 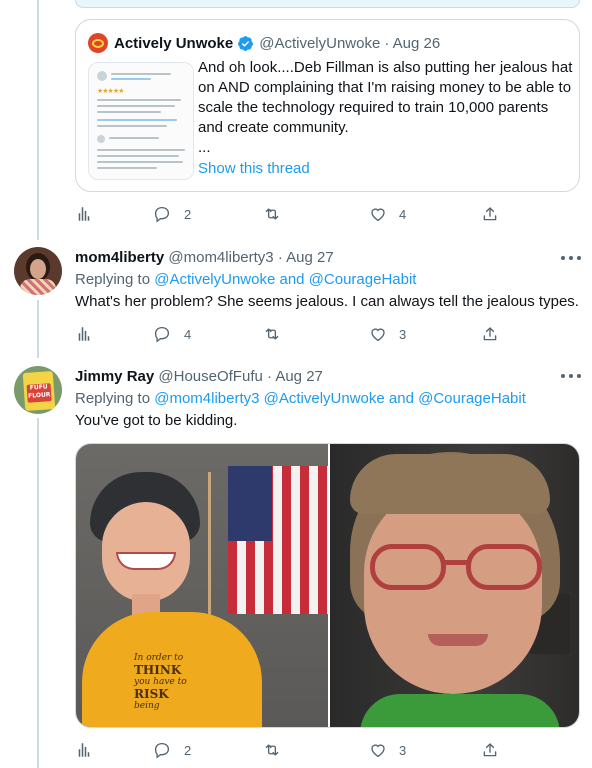 I want to click on tweet-actions-top: 2 4, so click(x=286, y=215).